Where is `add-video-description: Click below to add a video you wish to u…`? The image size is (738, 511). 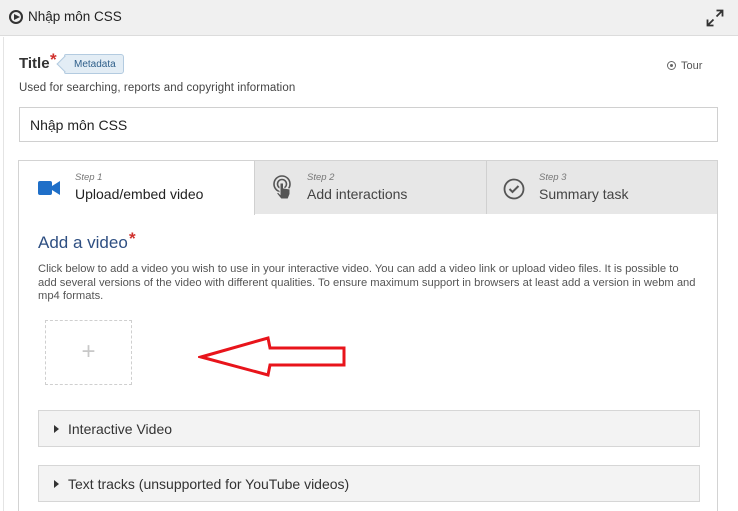
add-video-description: Click below to add a video you wish to u… is located at coordinates (367, 282).